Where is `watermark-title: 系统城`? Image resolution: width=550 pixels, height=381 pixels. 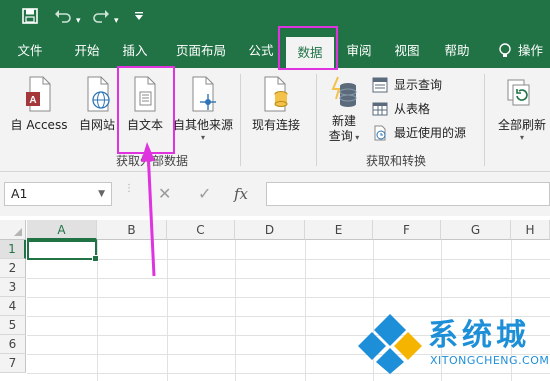
watermark-title: 系统城 is located at coordinates (479, 335).